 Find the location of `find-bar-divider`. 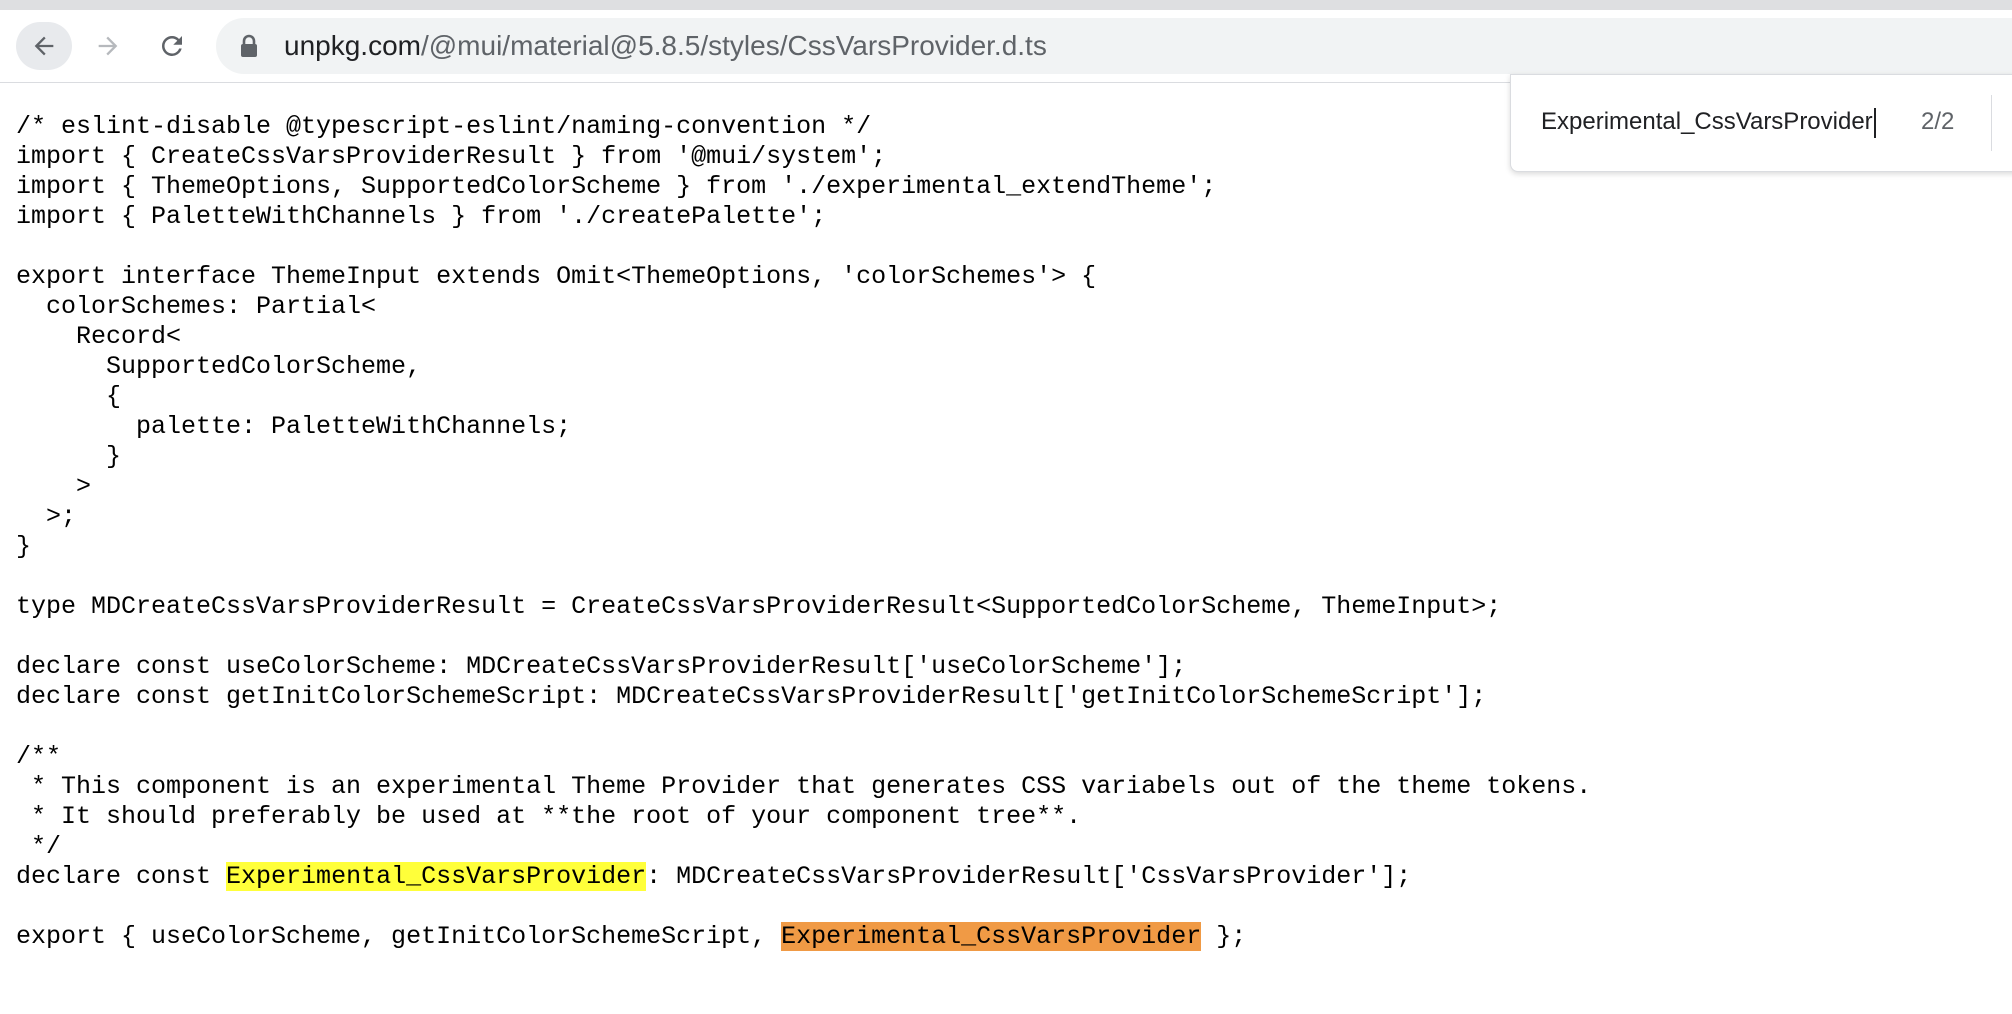

find-bar-divider is located at coordinates (1991, 123).